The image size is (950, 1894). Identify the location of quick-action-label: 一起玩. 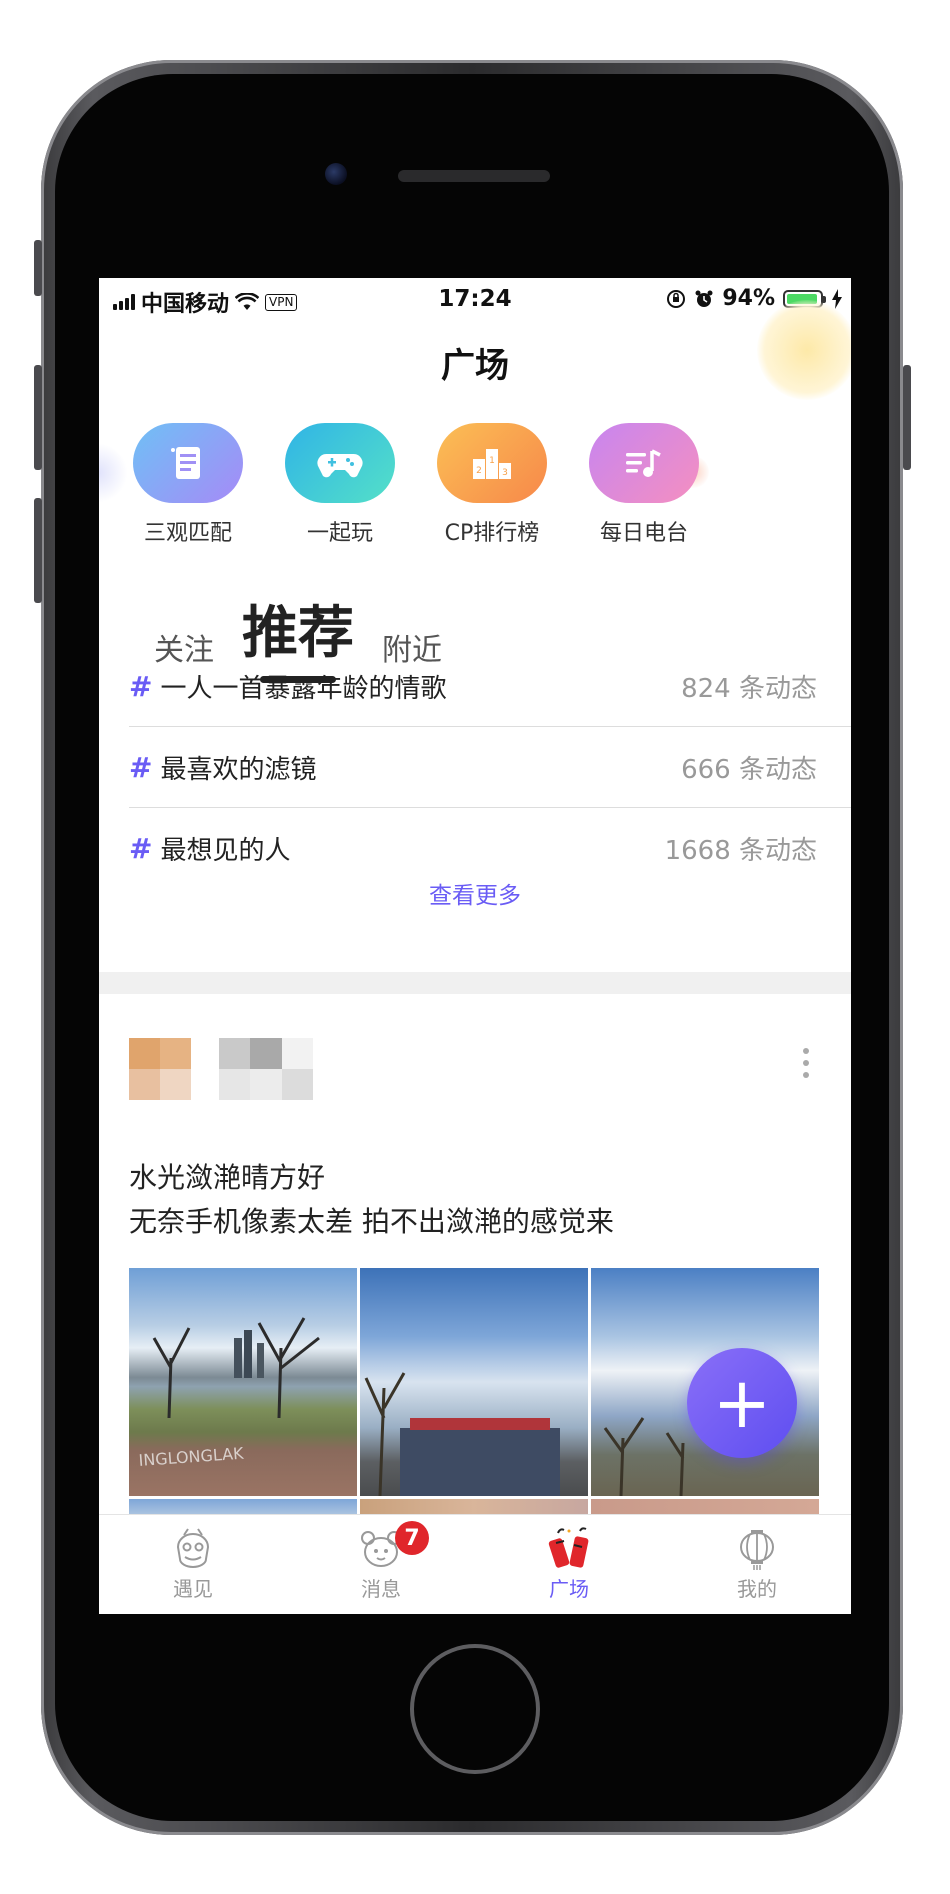
(339, 533).